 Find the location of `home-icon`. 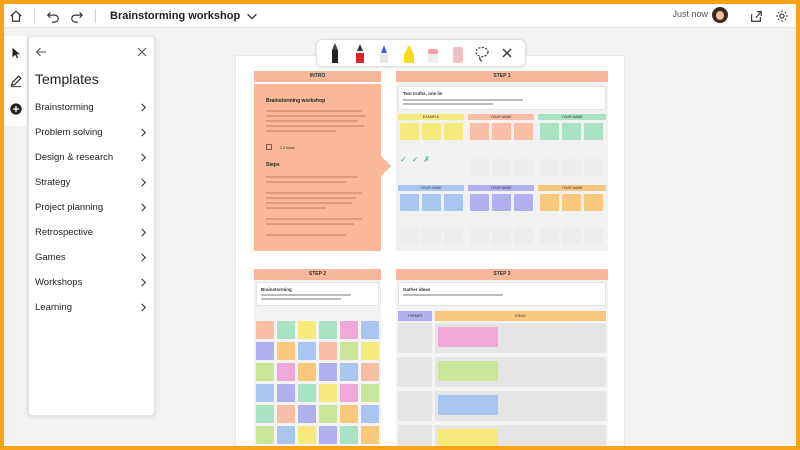

home-icon is located at coordinates (16, 16).